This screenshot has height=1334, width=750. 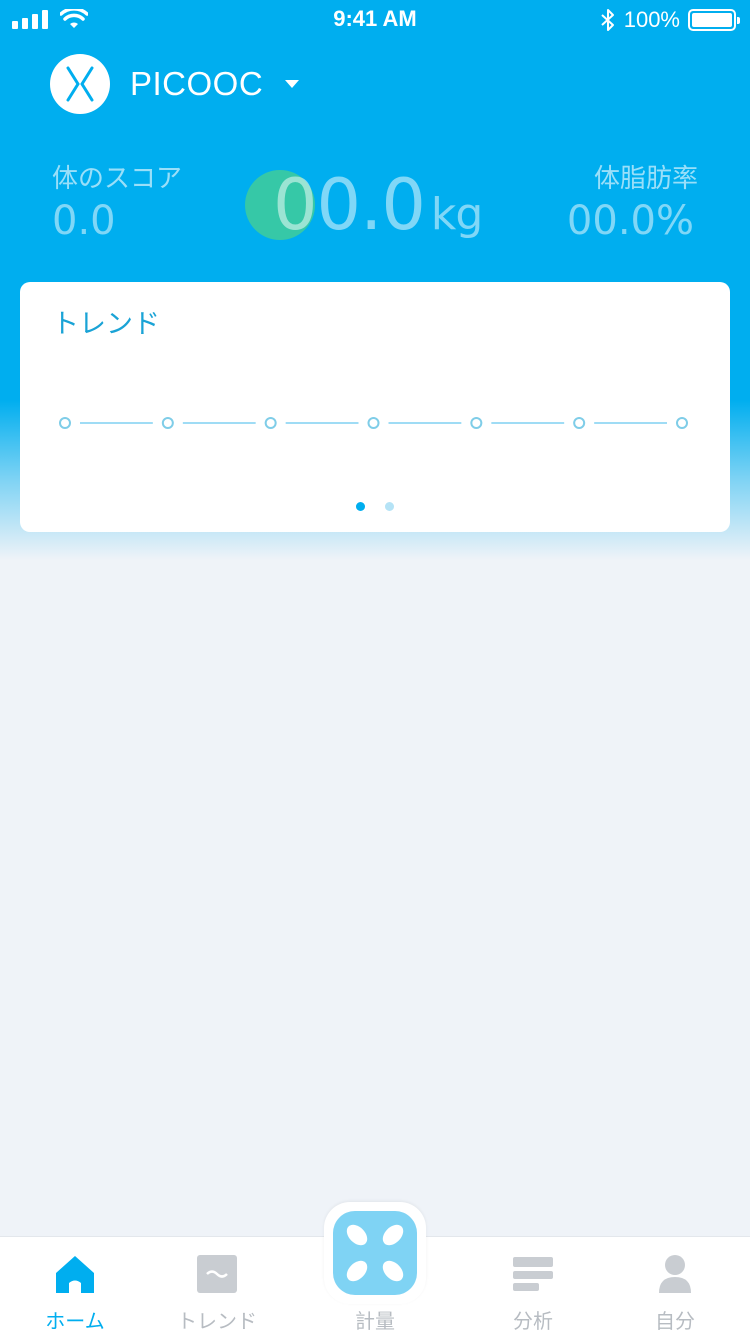 I want to click on tab-label: 分析, so click(x=533, y=1321).